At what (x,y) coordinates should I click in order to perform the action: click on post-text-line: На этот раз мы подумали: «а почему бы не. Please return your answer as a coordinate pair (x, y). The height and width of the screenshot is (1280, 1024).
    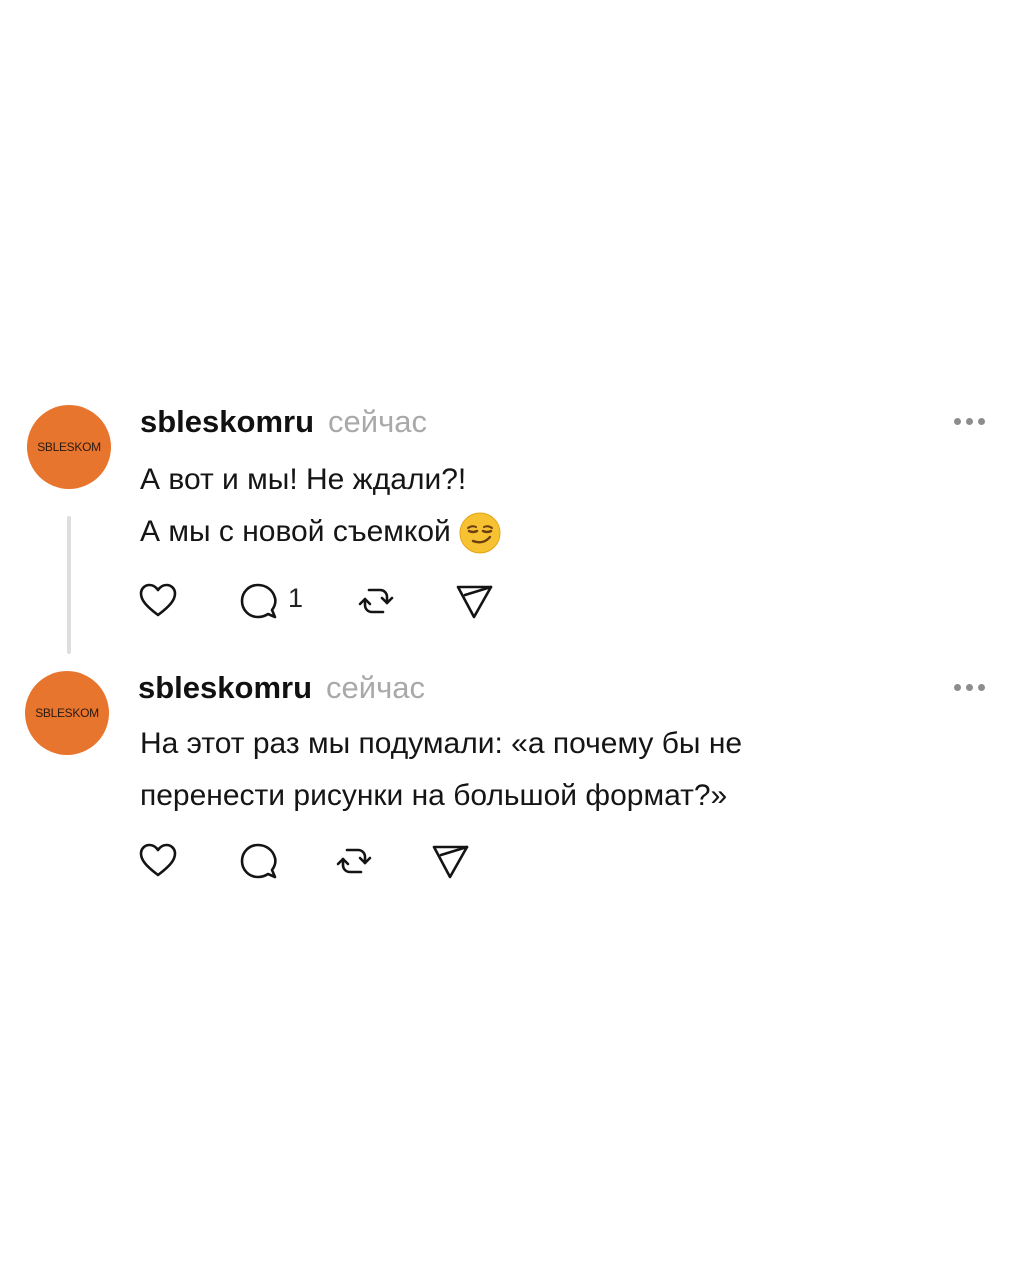
    Looking at the image, I should click on (441, 743).